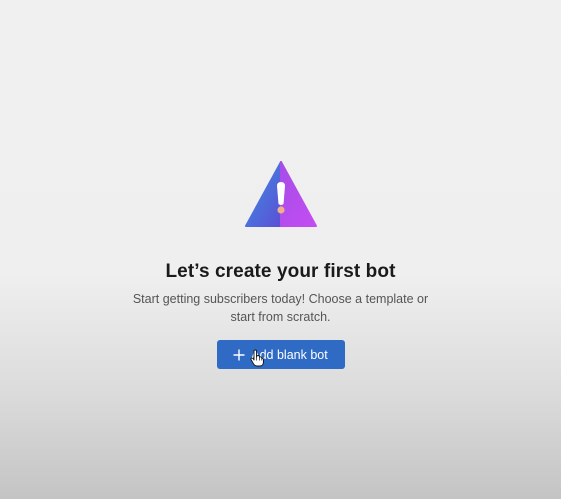  I want to click on page-title: Let’s create your first bot, so click(280, 271).